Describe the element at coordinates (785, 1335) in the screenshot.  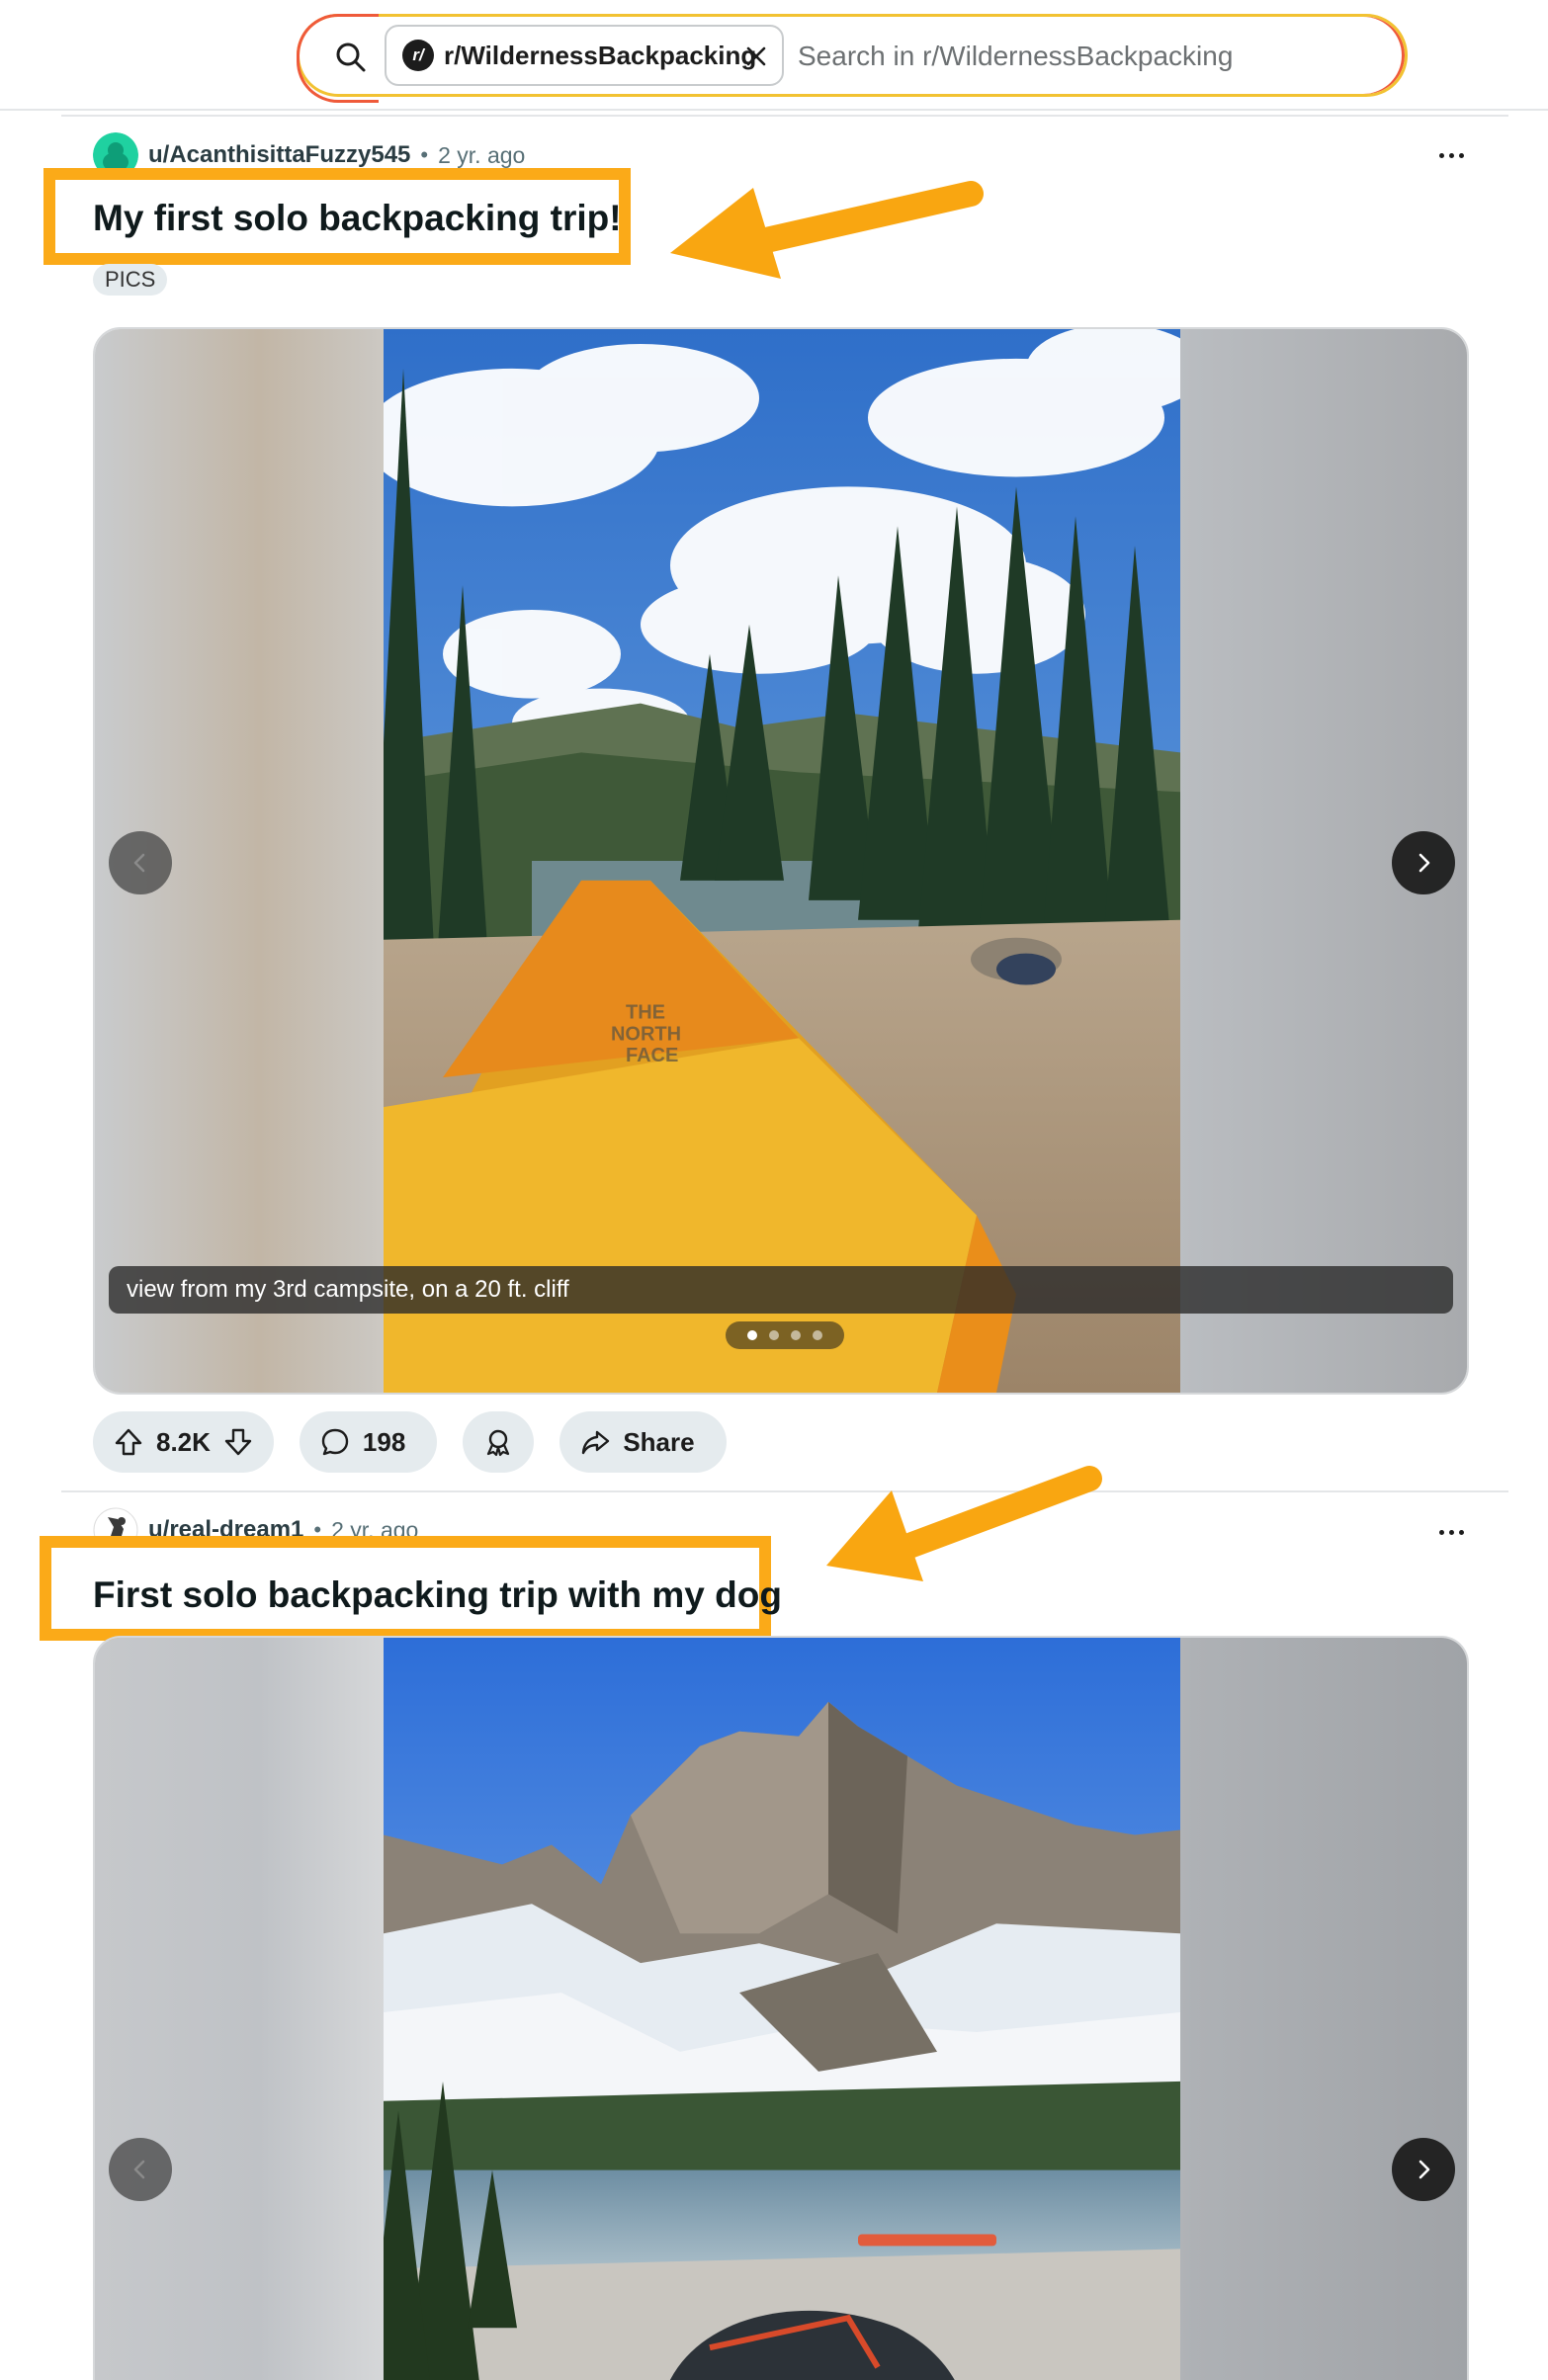
I see `gallery-page-indicator` at that location.